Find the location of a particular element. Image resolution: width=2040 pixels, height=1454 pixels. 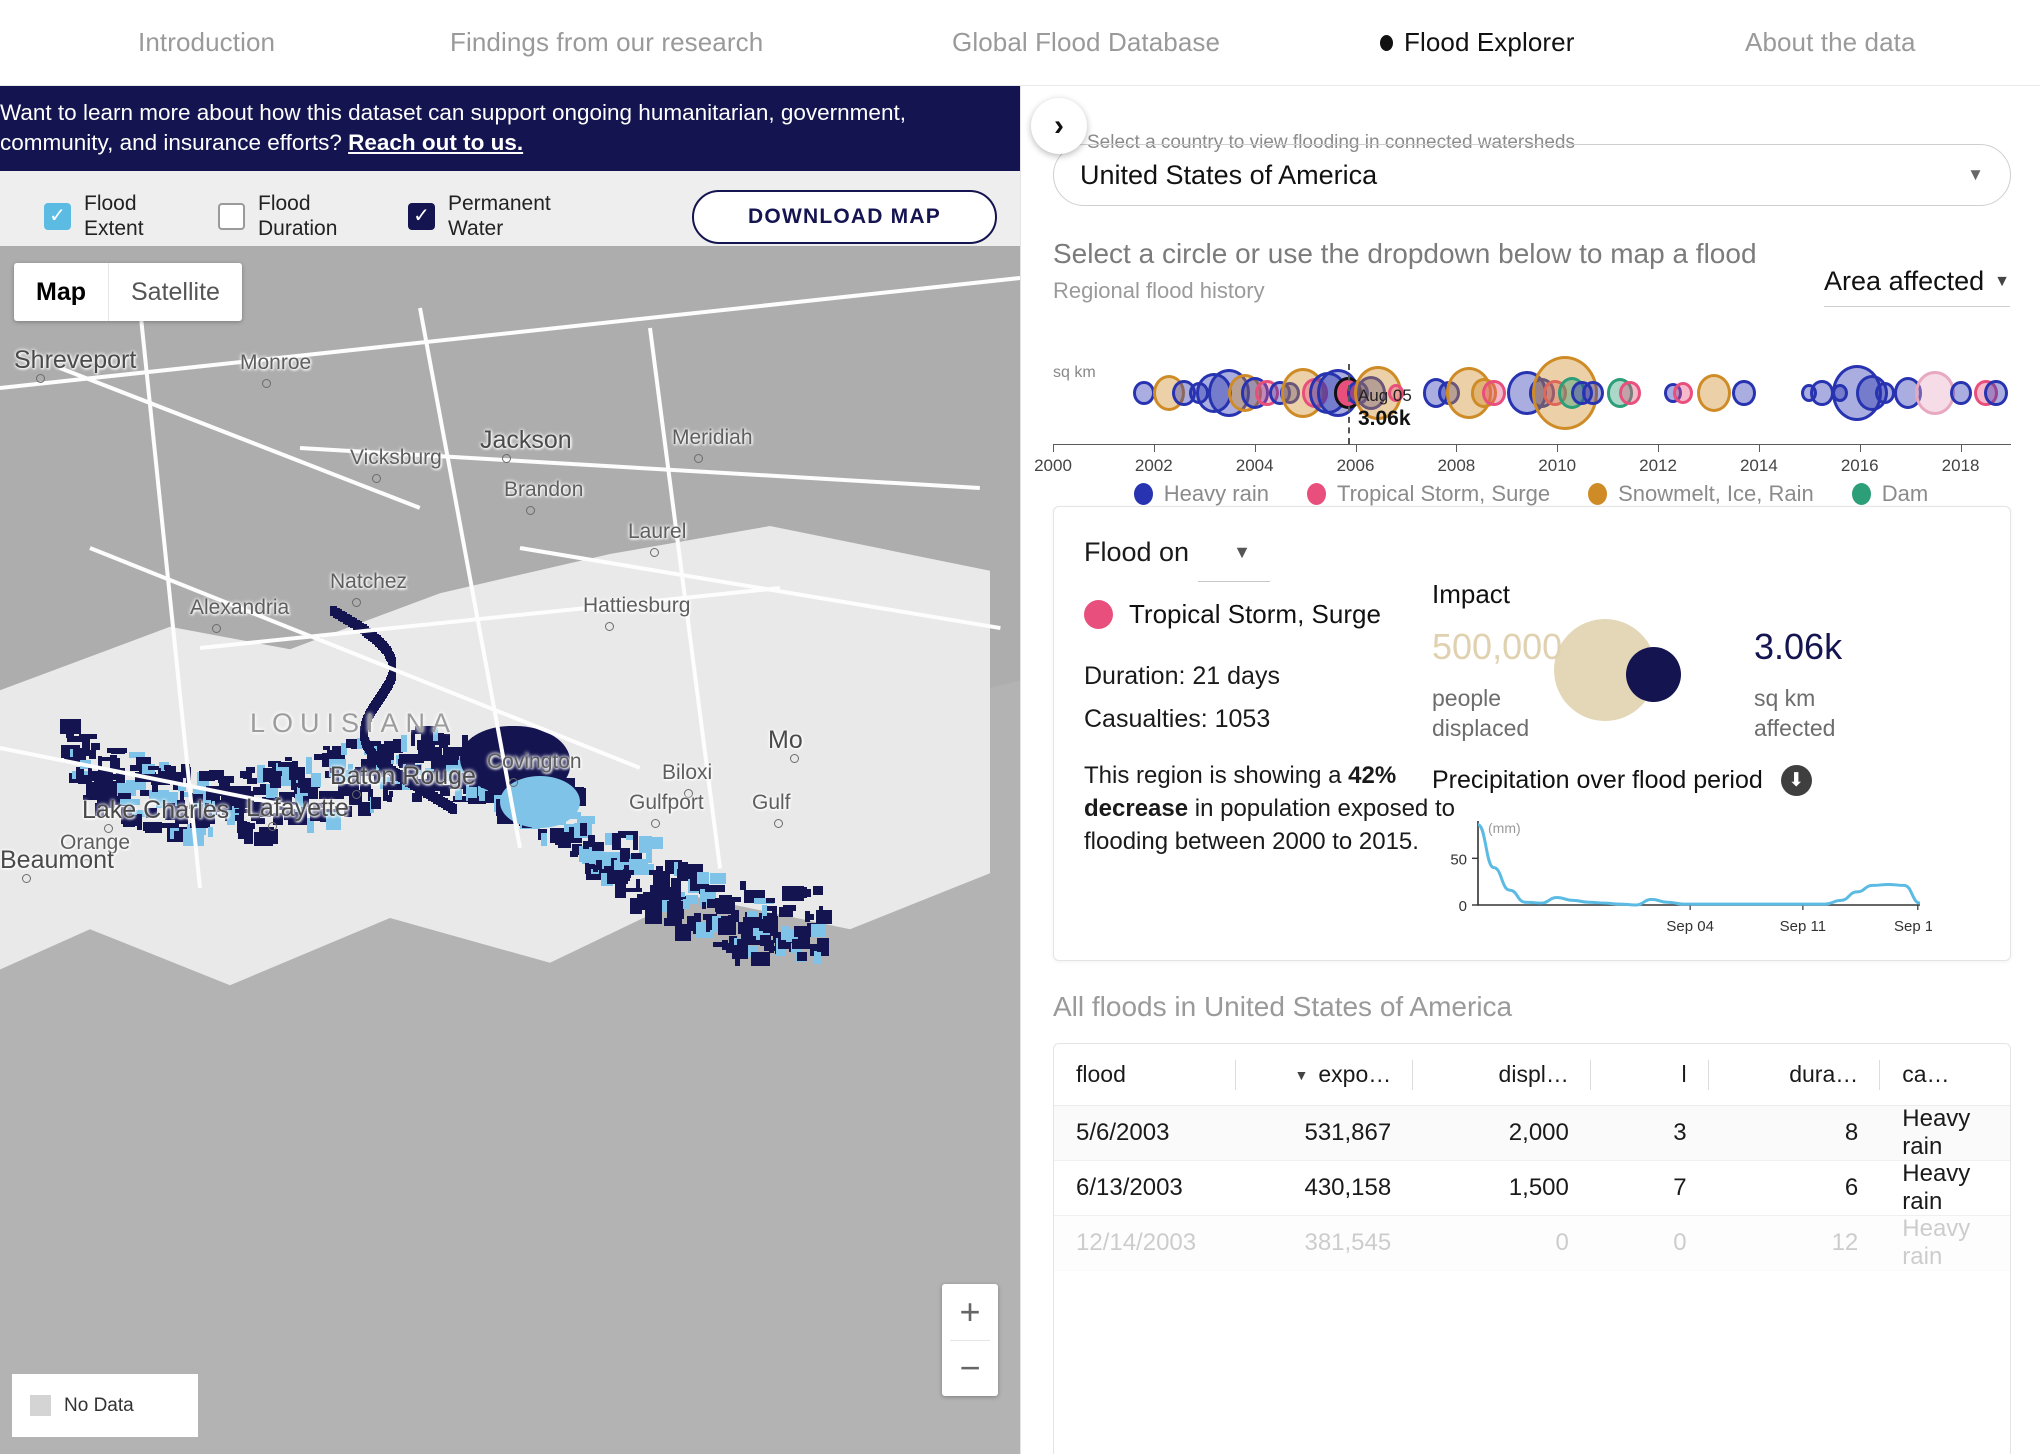

zoom-in-button: + is located at coordinates (970, 1312).